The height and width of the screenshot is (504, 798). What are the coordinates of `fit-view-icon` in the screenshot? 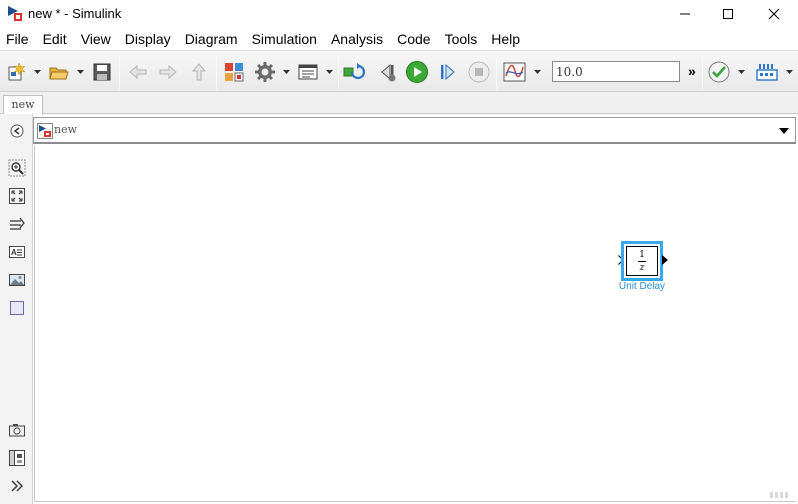 It's located at (17, 196).